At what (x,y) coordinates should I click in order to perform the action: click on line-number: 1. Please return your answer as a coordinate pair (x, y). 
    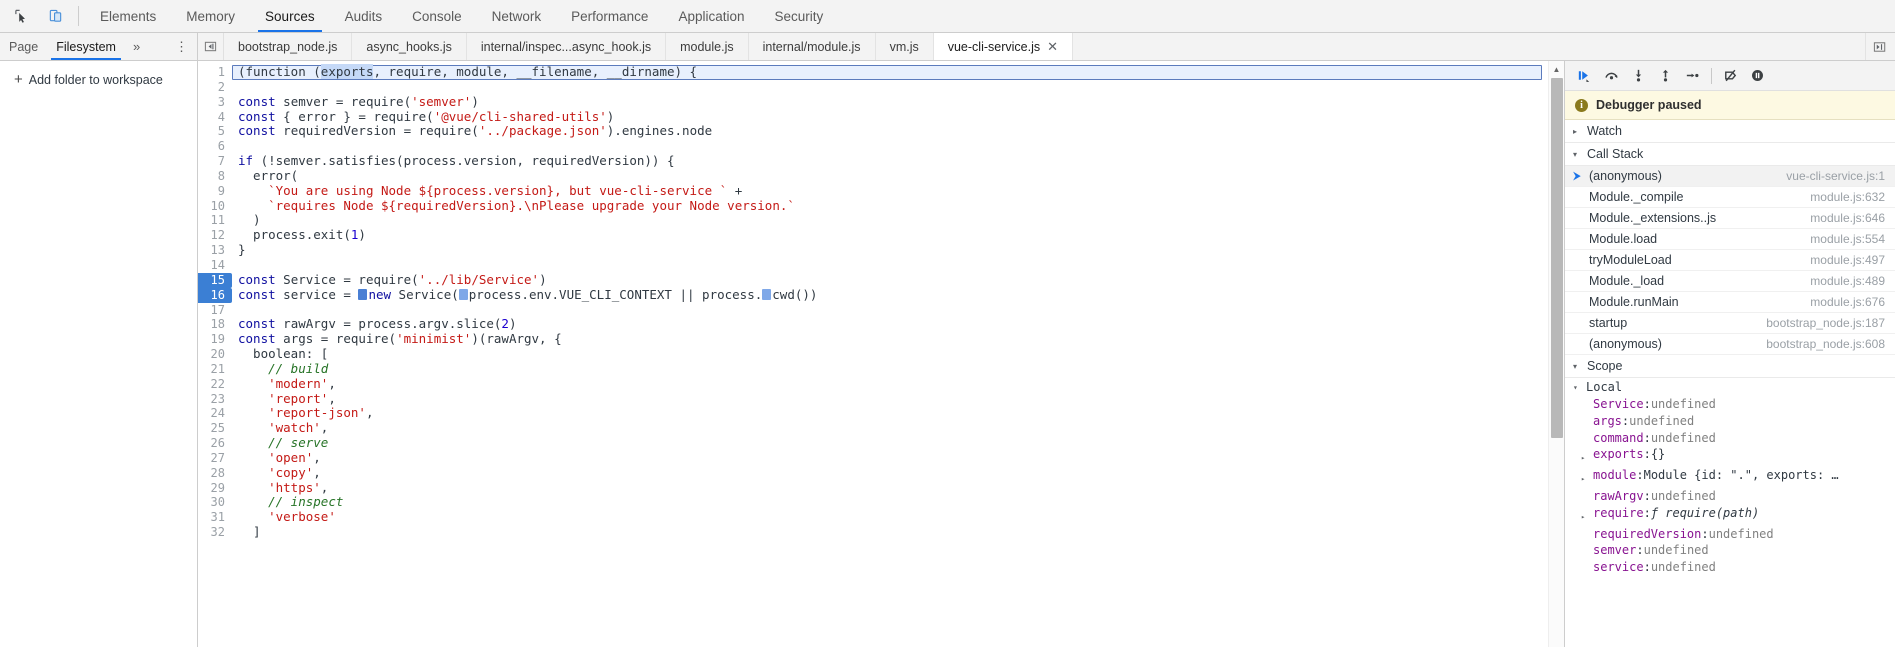
    Looking at the image, I should click on (215, 72).